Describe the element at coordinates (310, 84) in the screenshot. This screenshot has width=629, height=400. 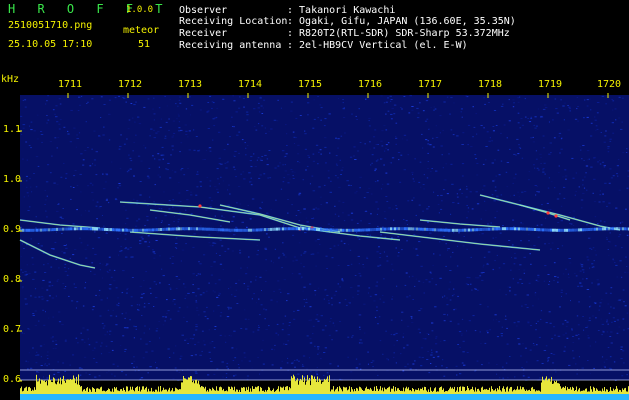
I see `x-tick-label: 1715` at that location.